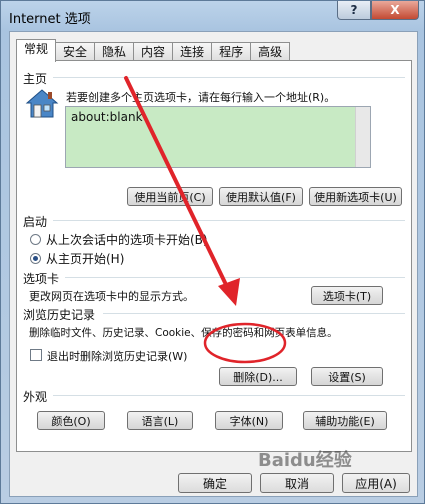  I want to click on annotation-arrow-shaft, so click(178, 186).